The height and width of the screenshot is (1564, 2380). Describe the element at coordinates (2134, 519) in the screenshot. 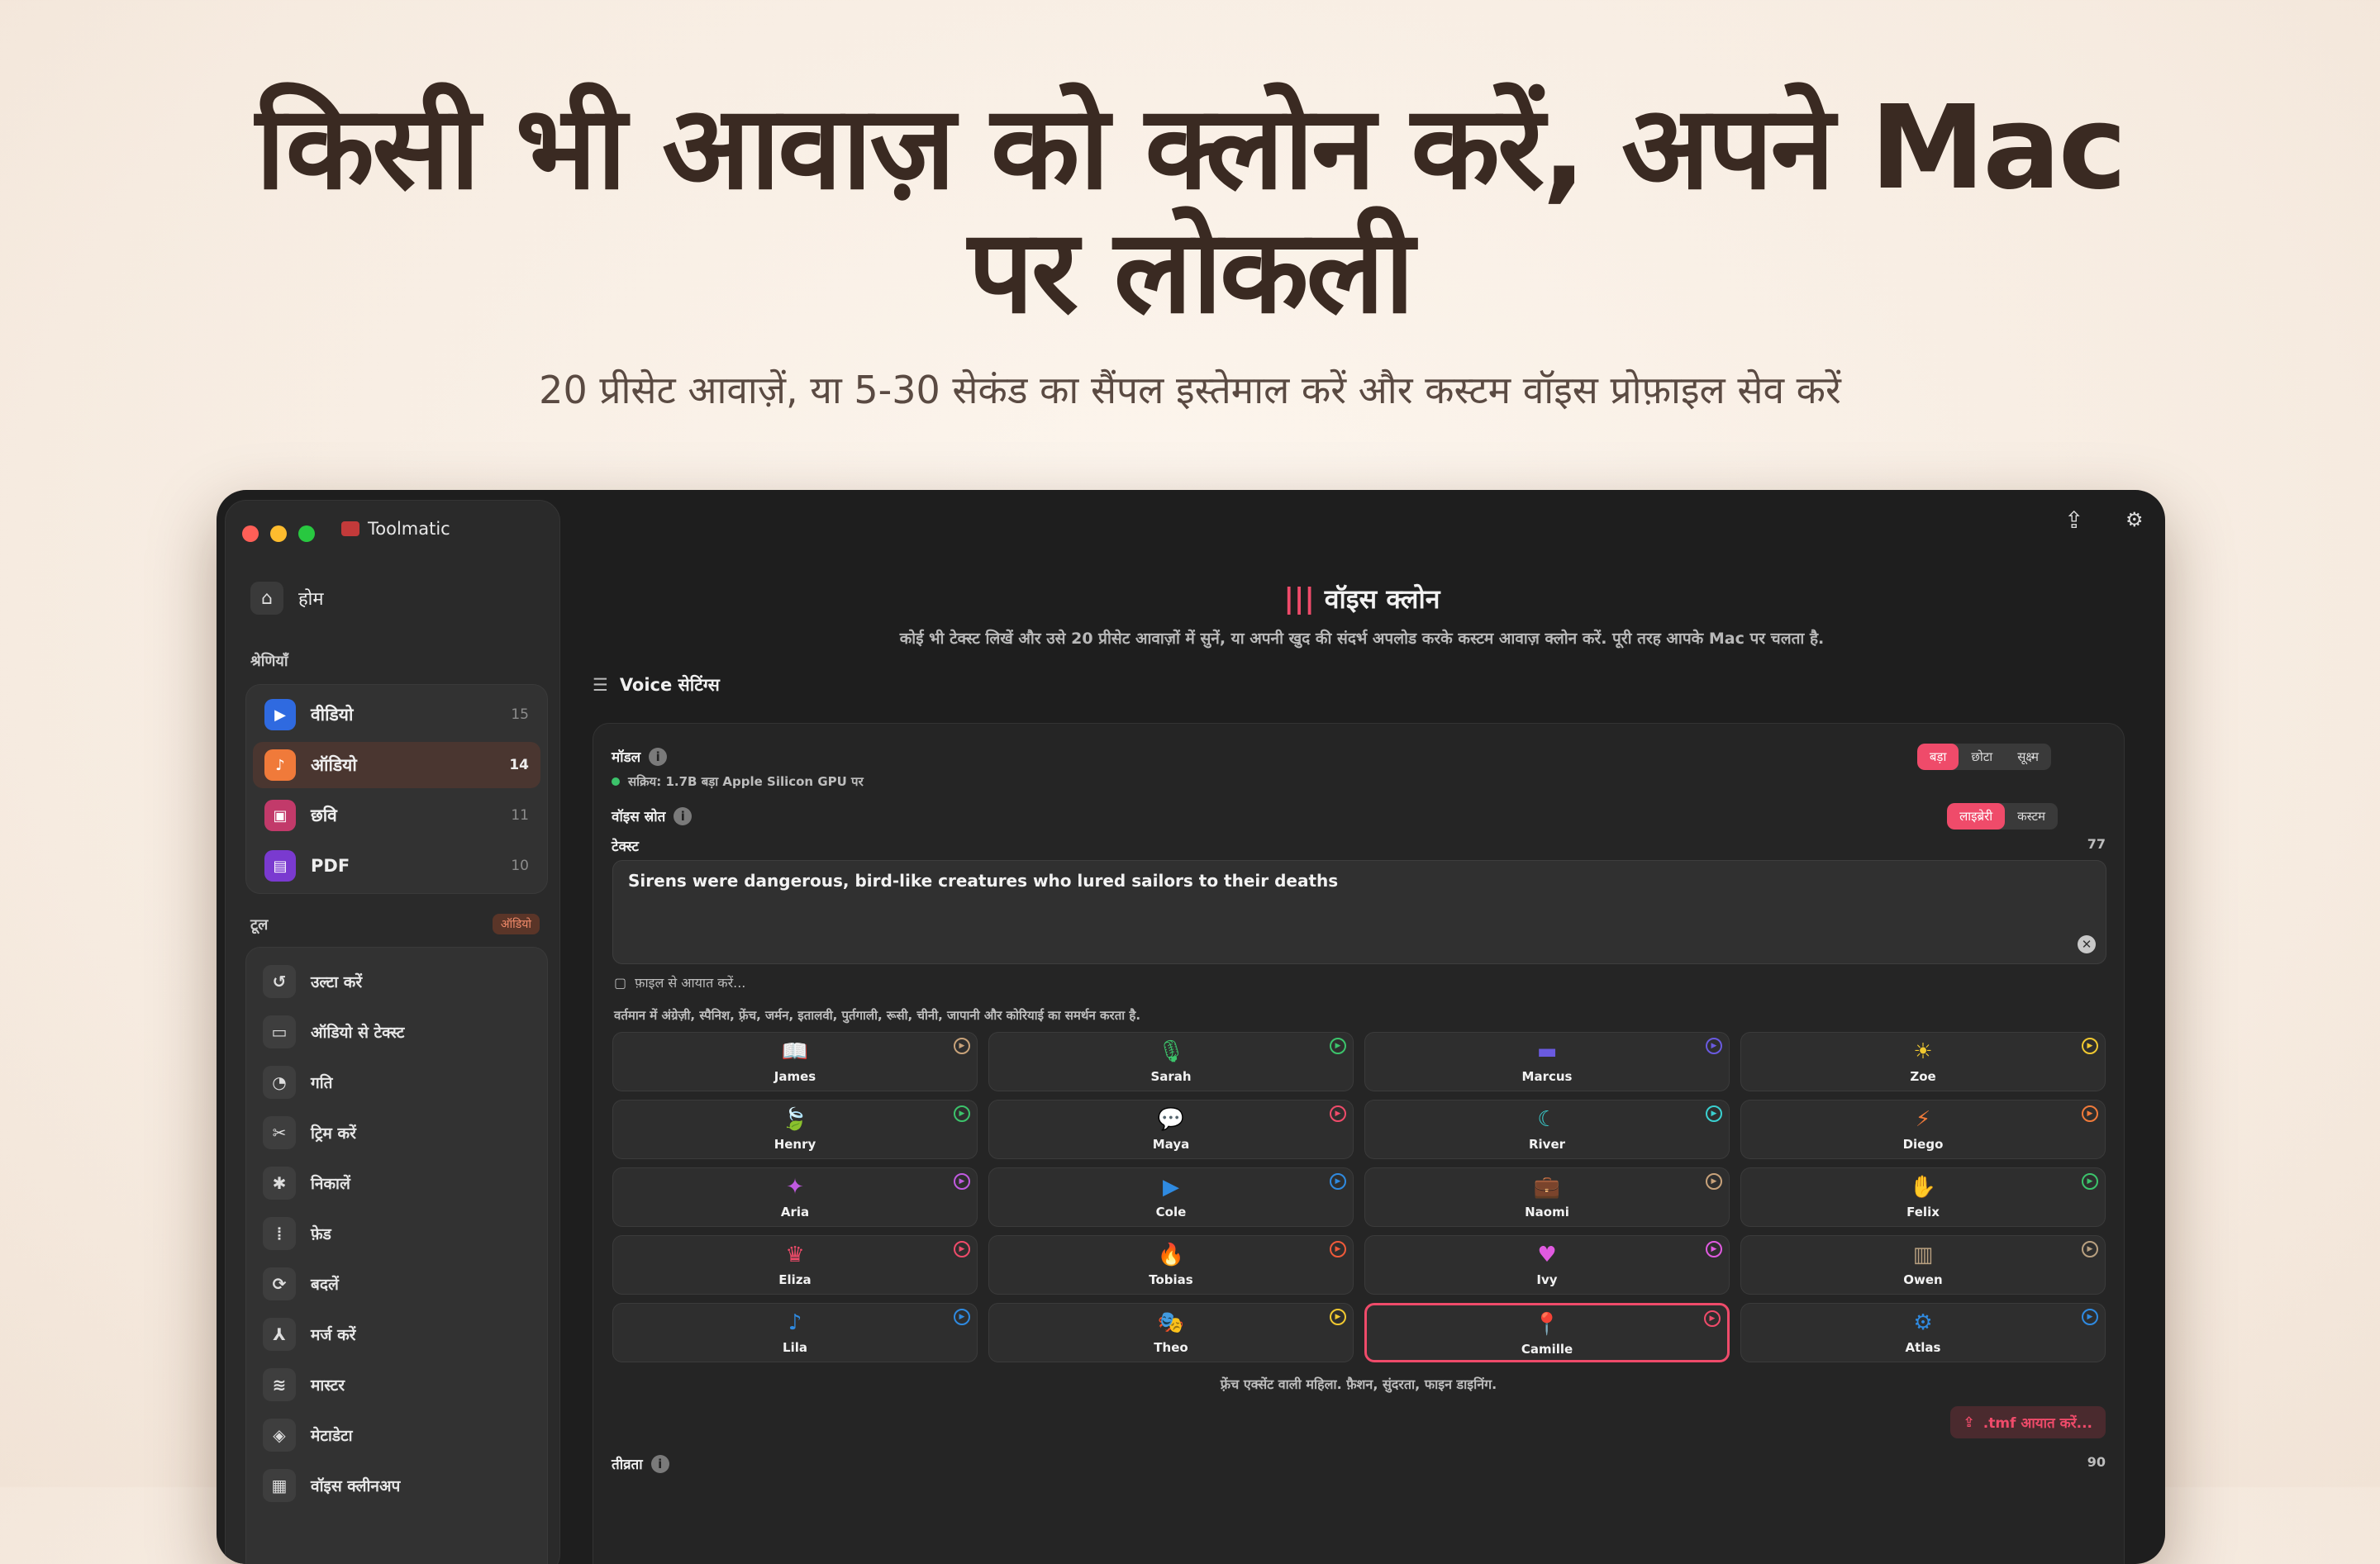

I see `gear-icon: ⚙` at that location.